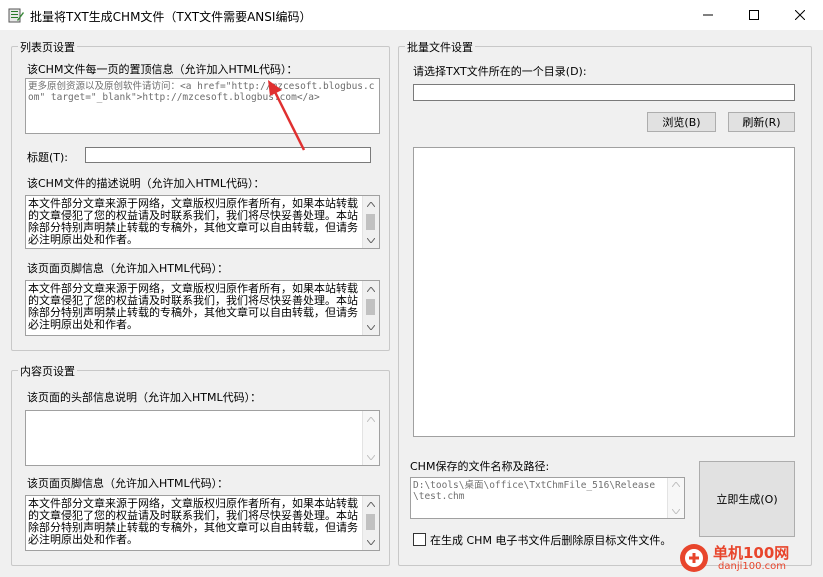 The height and width of the screenshot is (577, 823). I want to click on generate-button: 立即生成(O), so click(747, 499).